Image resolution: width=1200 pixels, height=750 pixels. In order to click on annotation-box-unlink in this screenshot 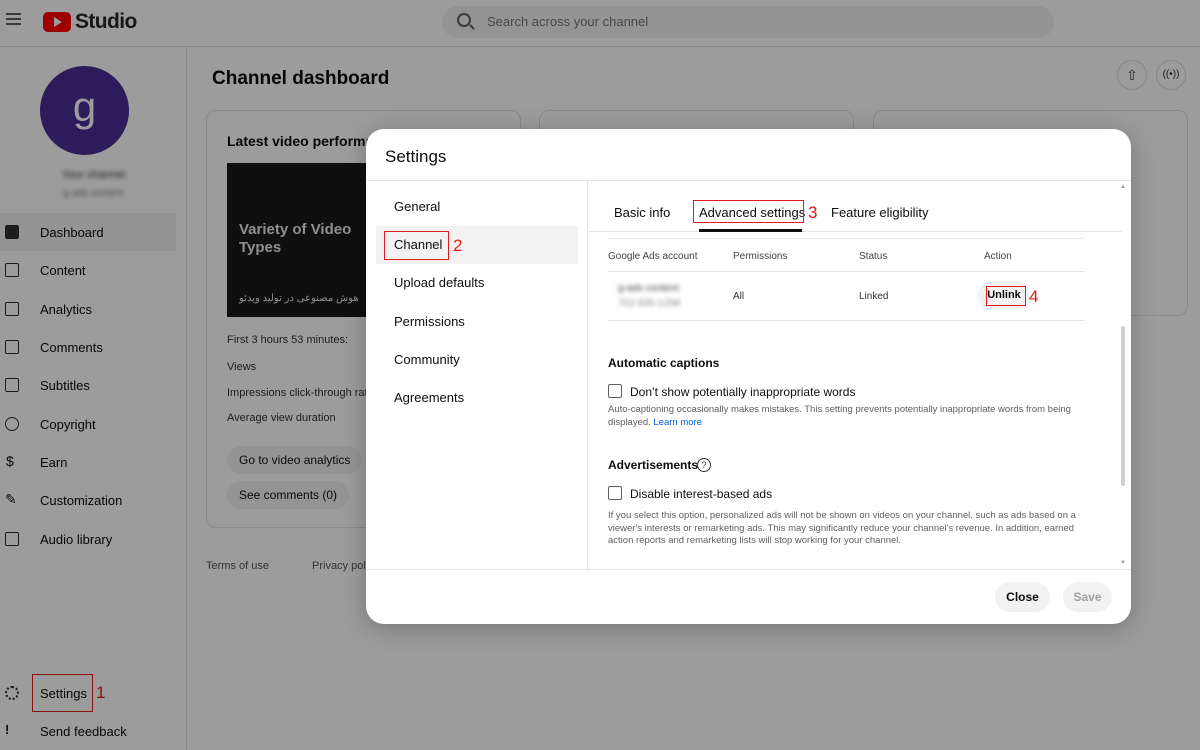, I will do `click(1006, 296)`.